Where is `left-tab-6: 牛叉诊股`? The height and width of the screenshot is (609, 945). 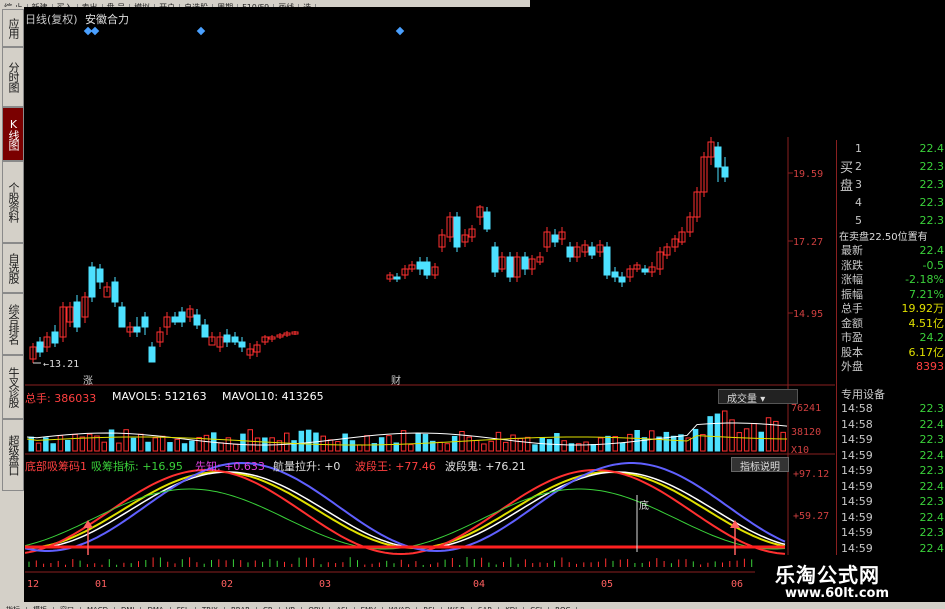
left-tab-6: 牛叉诊股 is located at coordinates (13, 387).